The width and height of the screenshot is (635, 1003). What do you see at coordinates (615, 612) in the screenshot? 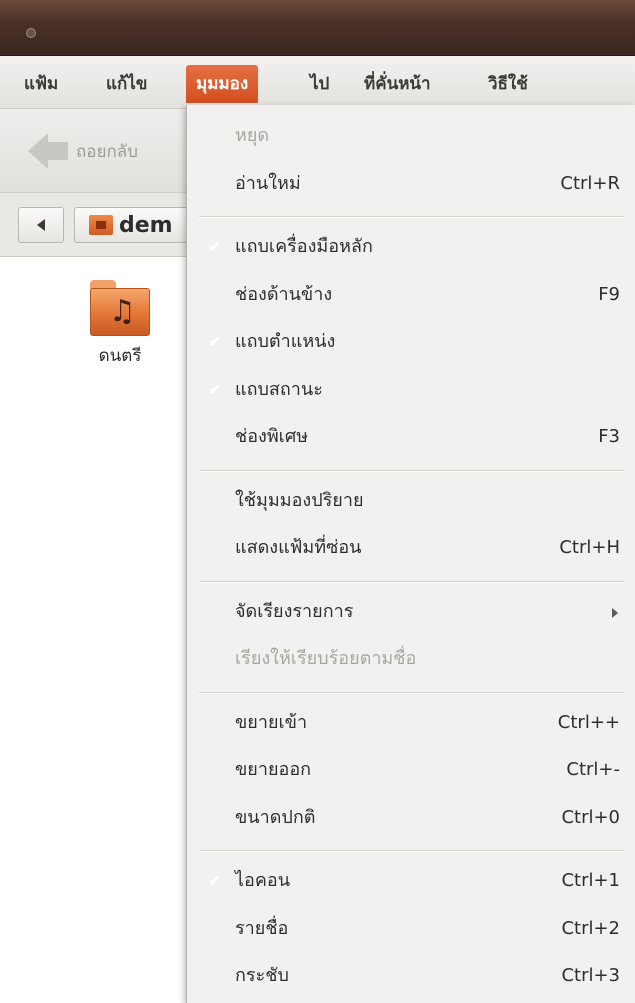
I see `submenu-arrow-icon` at bounding box center [615, 612].